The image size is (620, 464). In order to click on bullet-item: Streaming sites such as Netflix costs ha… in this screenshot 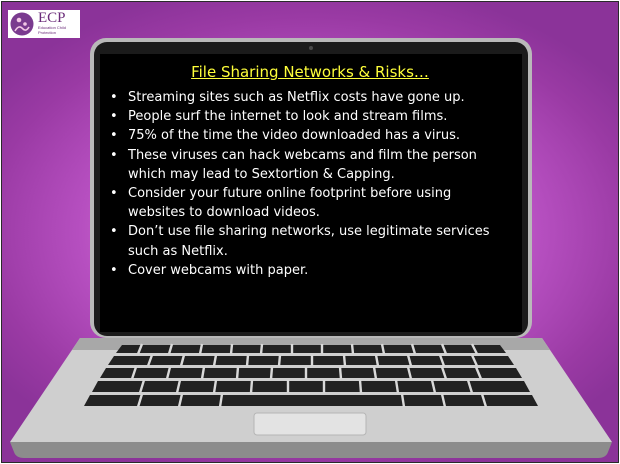, I will do `click(310, 97)`.